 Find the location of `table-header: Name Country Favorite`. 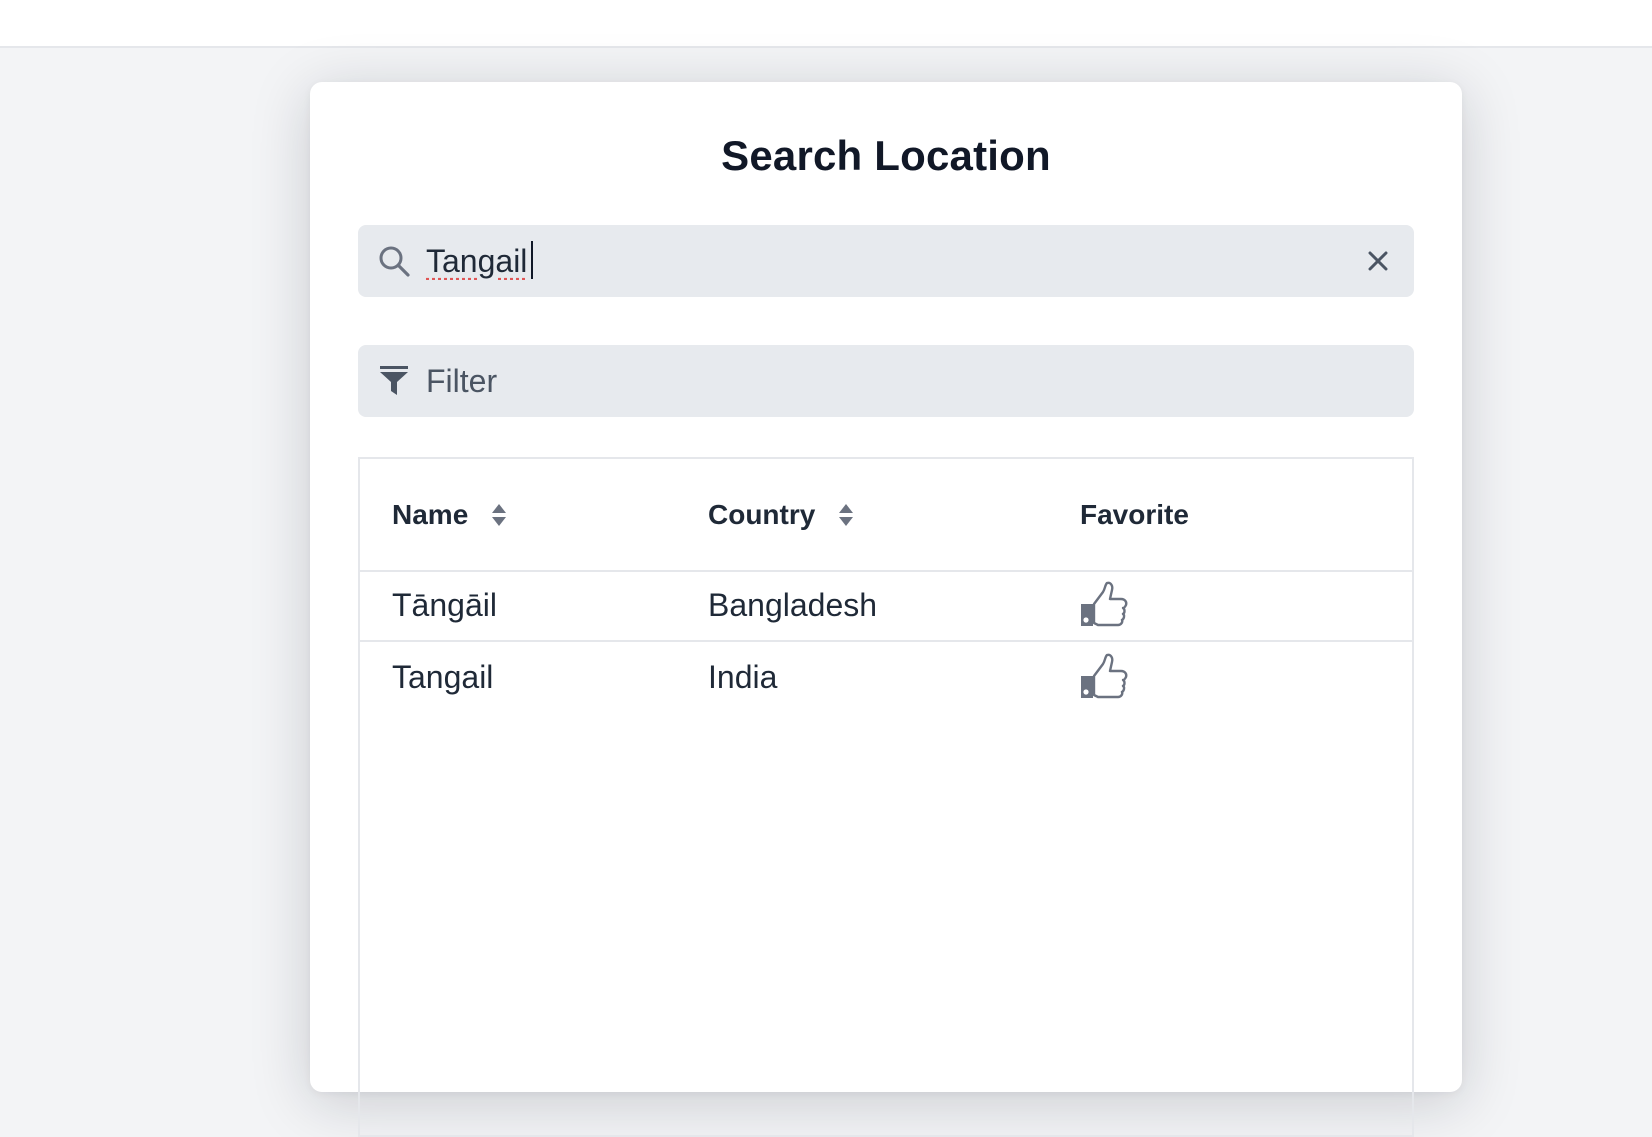

table-header: Name Country Favorite is located at coordinates (886, 515).